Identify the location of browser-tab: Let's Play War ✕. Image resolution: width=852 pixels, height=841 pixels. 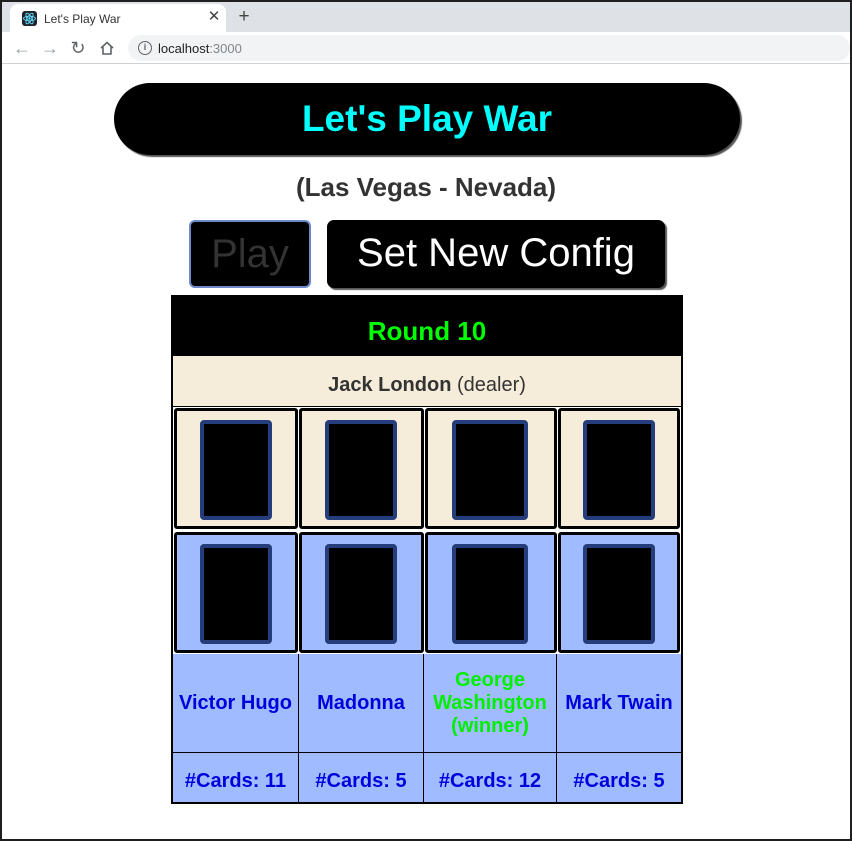
(118, 18).